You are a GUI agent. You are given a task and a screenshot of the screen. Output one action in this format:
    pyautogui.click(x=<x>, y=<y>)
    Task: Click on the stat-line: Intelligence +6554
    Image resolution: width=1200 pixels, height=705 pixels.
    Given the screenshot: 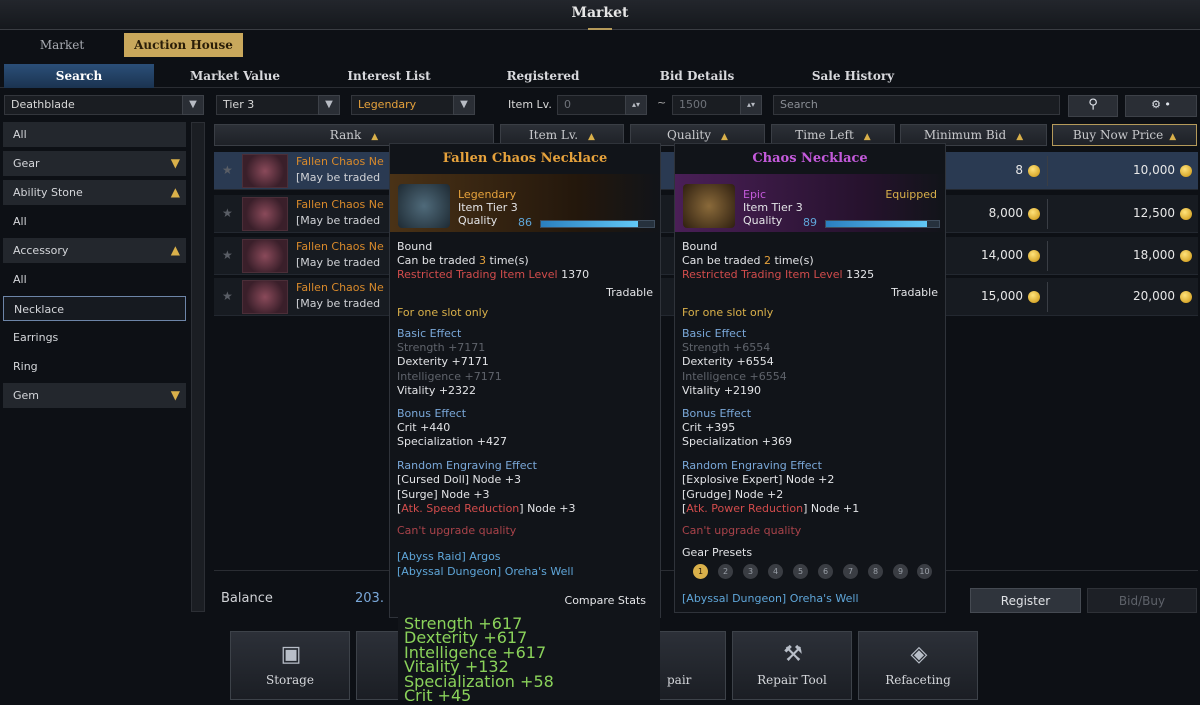 What is the action you would take?
    pyautogui.click(x=734, y=376)
    